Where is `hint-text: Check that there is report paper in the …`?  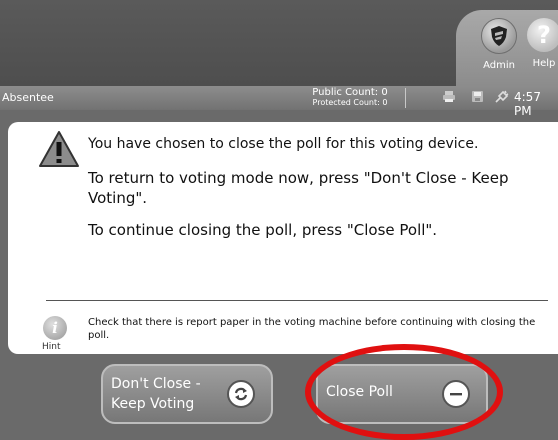 hint-text: Check that there is report paper in the … is located at coordinates (312, 329).